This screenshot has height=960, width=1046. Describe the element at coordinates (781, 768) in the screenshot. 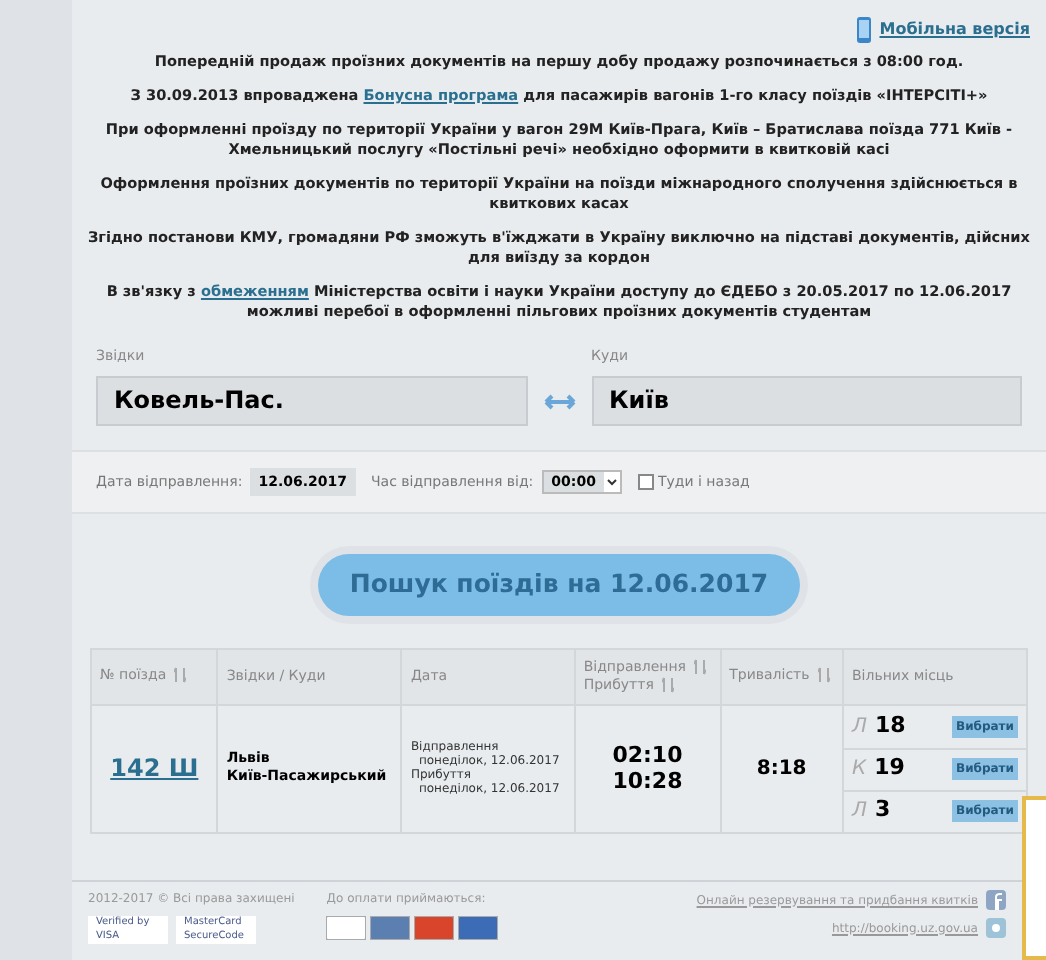

I see `duration-cell: 8:18` at that location.